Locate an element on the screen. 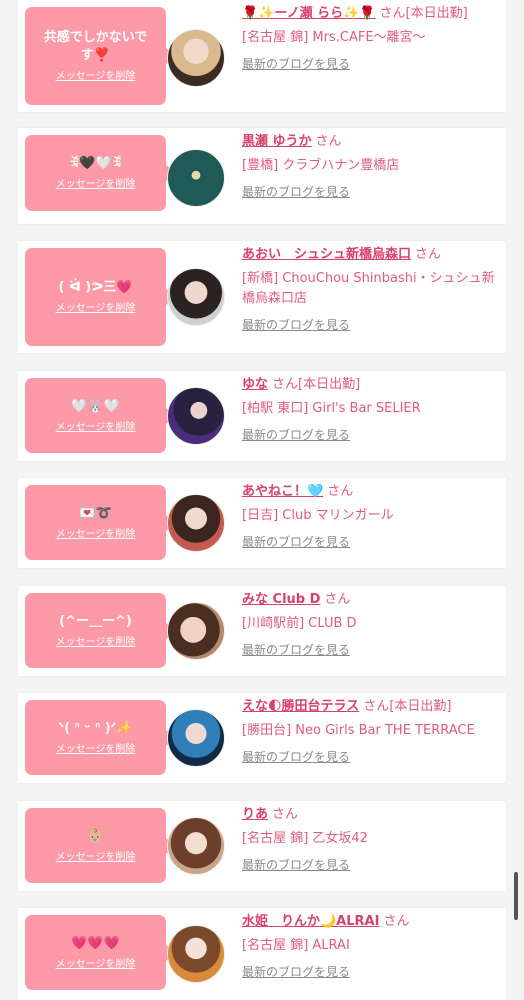  cast-name-link: 黒瀬 ゆうか is located at coordinates (277, 141).